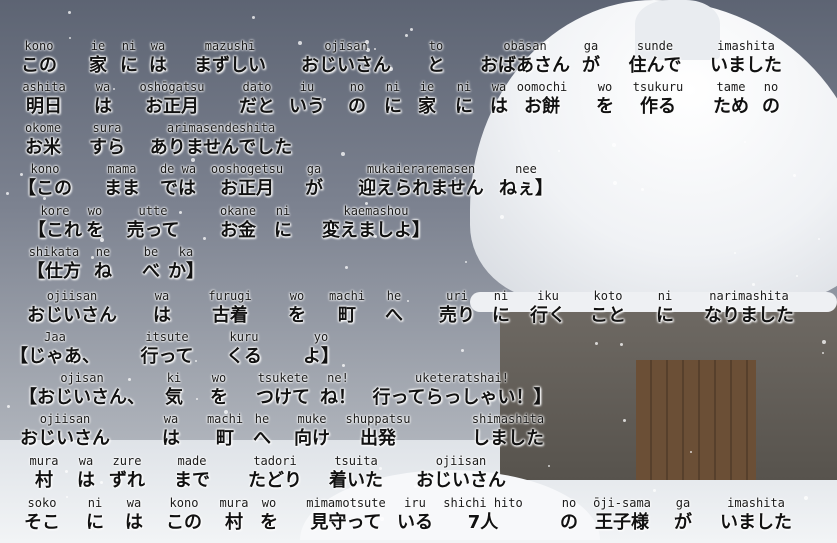 This screenshot has height=543, width=837. Describe the element at coordinates (376, 223) in the screenshot. I see `subtitle-token: kaemashou 変えましよ】` at that location.